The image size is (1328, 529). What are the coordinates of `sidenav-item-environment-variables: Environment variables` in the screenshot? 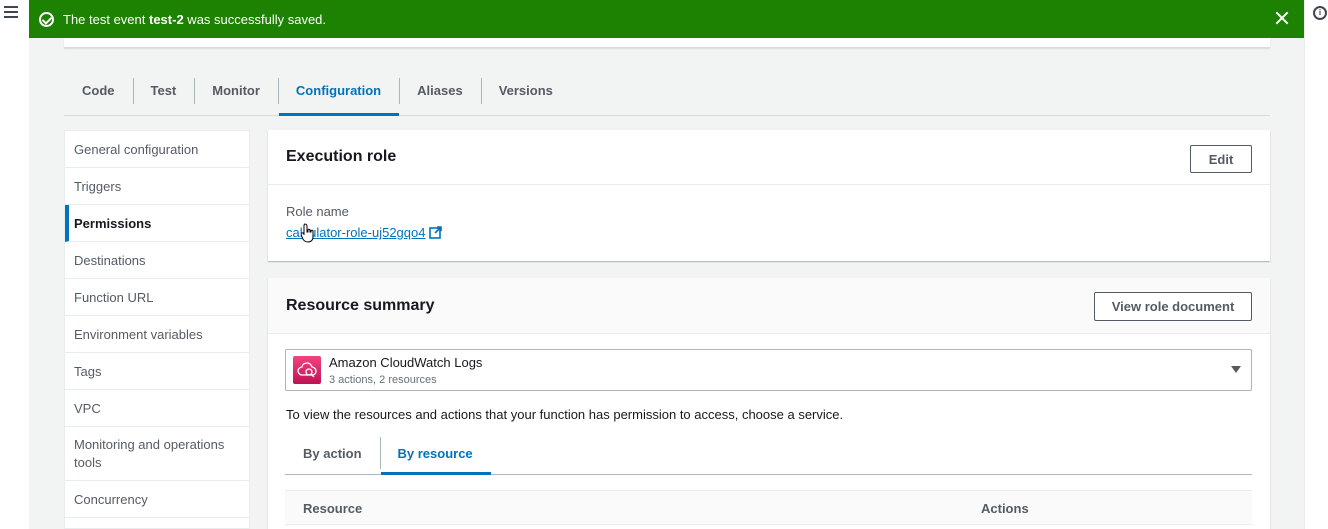 It's located at (157, 334).